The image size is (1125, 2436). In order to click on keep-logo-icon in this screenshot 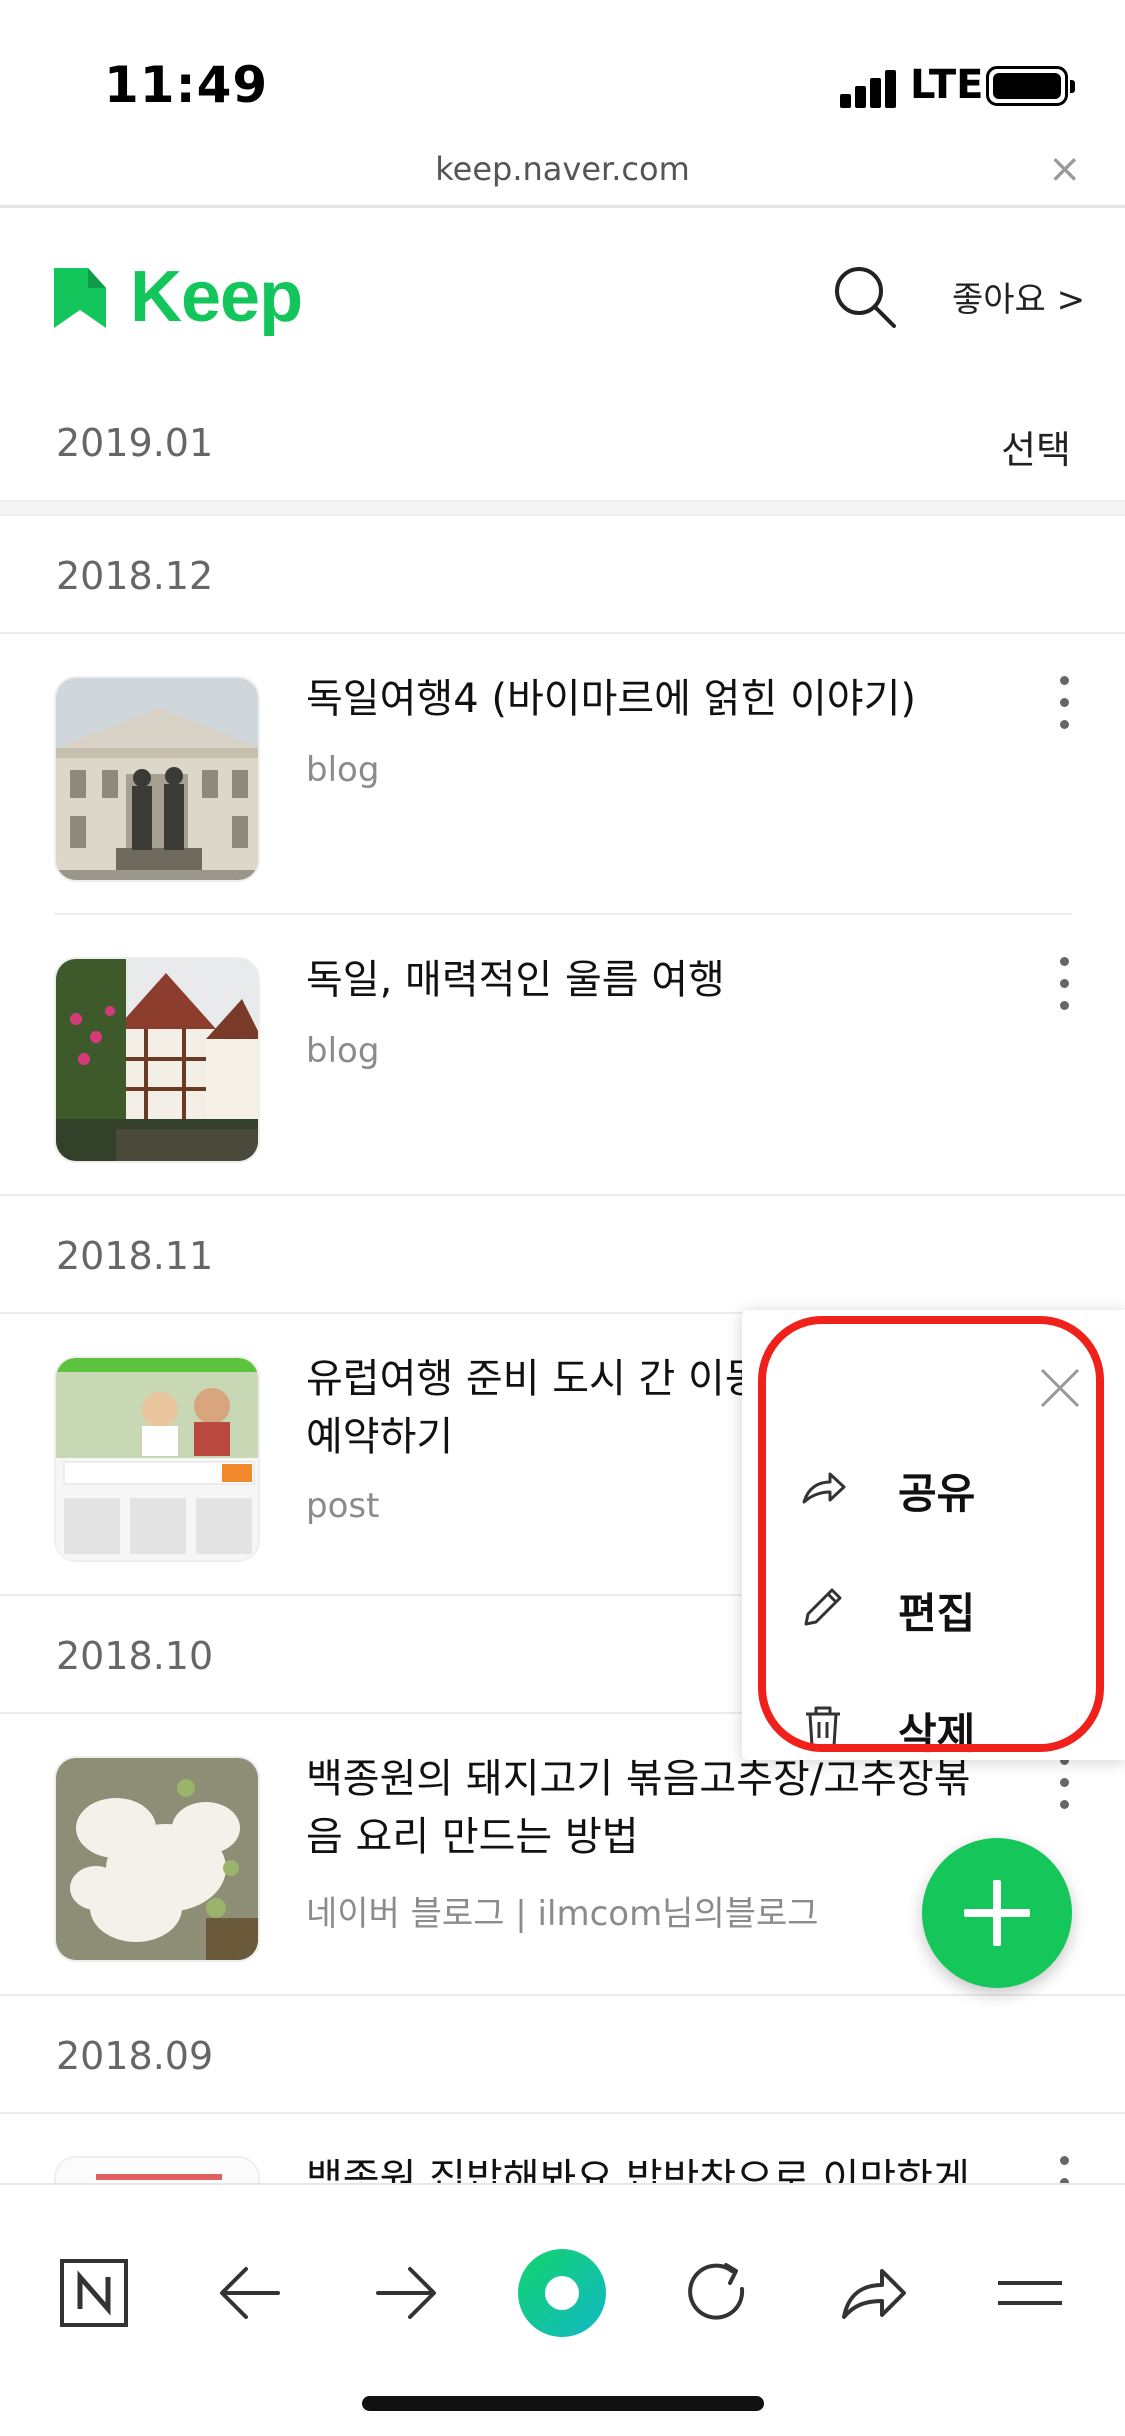, I will do `click(80, 298)`.